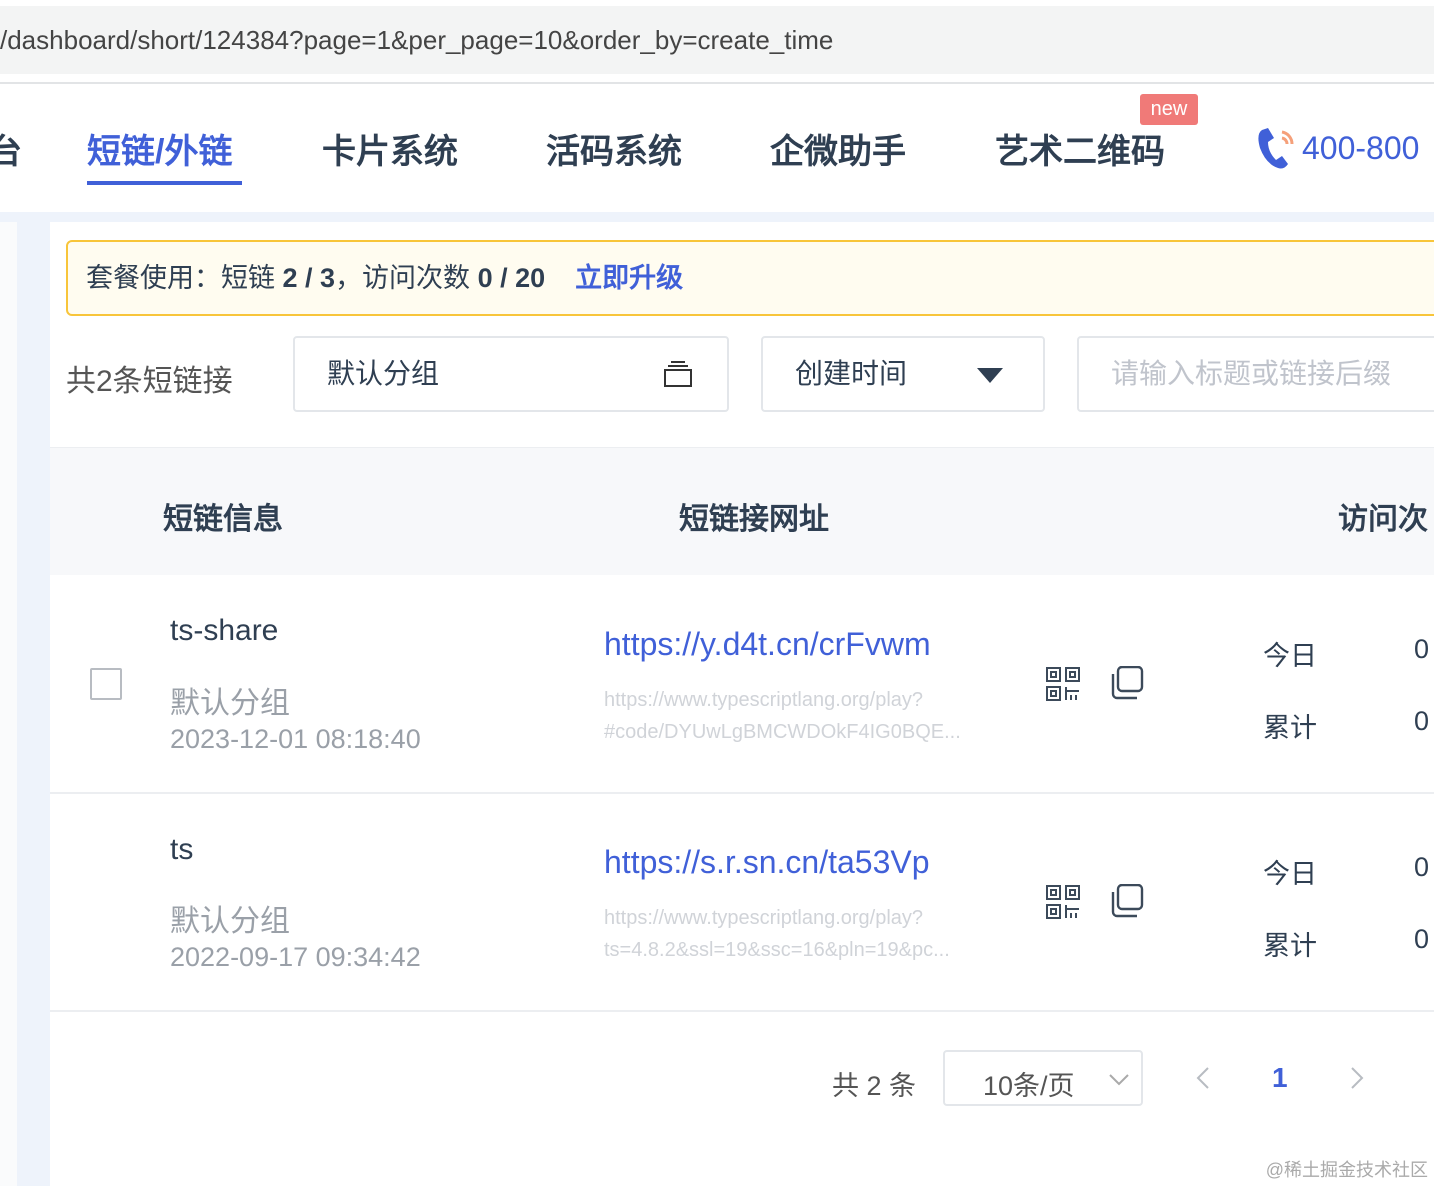 This screenshot has height=1186, width=1434. Describe the element at coordinates (1080, 148) in the screenshot. I see `tab-art-qrcode: 艺术二维码` at that location.